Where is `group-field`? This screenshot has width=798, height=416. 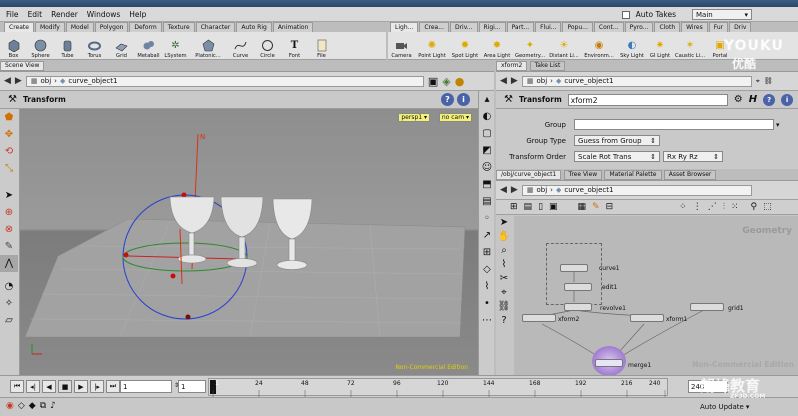 group-field is located at coordinates (674, 124).